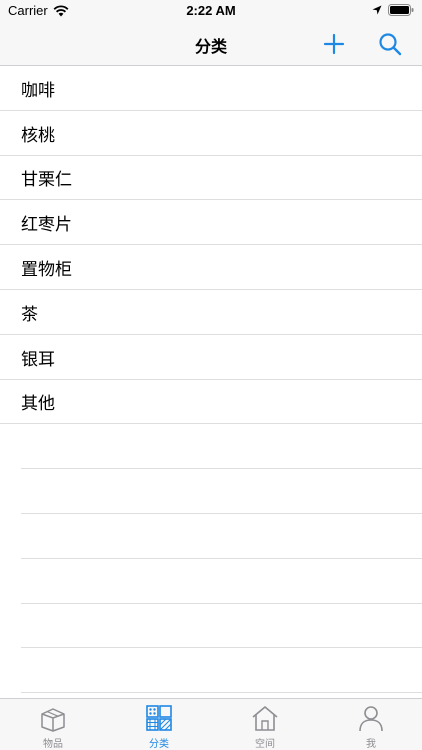 This screenshot has height=750, width=422. I want to click on list-item-label: 银耳, so click(38, 359).